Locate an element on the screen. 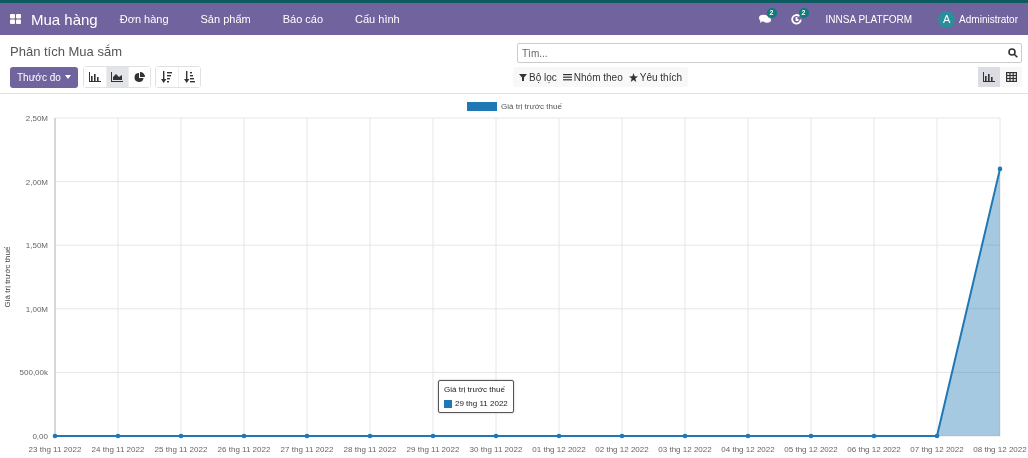 The image size is (1028, 458). x-axis-label: 30 thg 11 2022 is located at coordinates (496, 449).